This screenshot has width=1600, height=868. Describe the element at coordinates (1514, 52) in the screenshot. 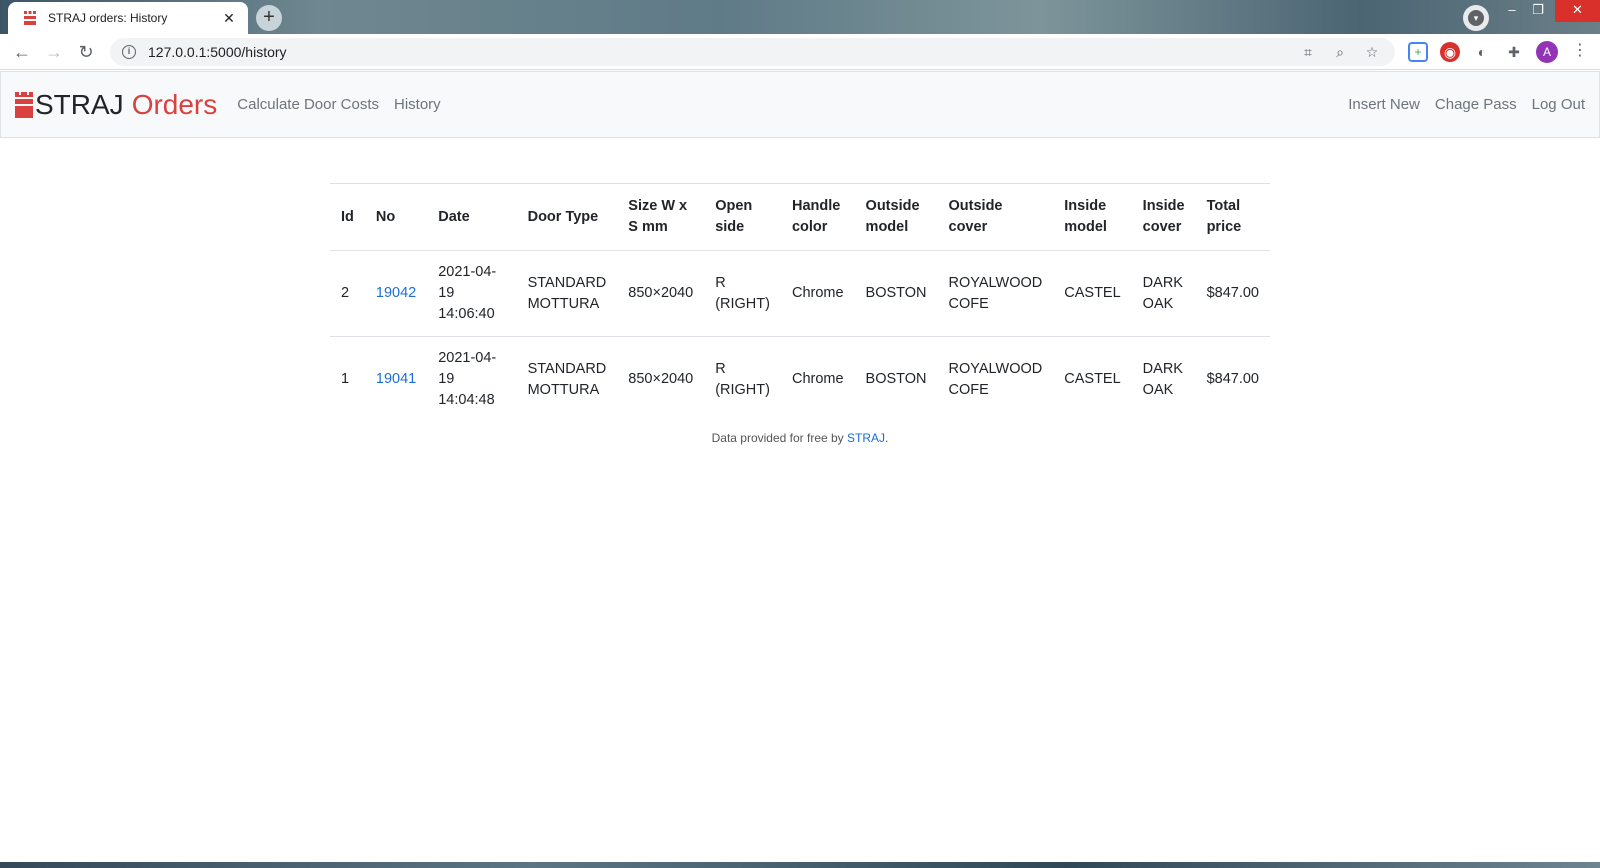

I see `puzzle-extensions-icon: ✚` at that location.